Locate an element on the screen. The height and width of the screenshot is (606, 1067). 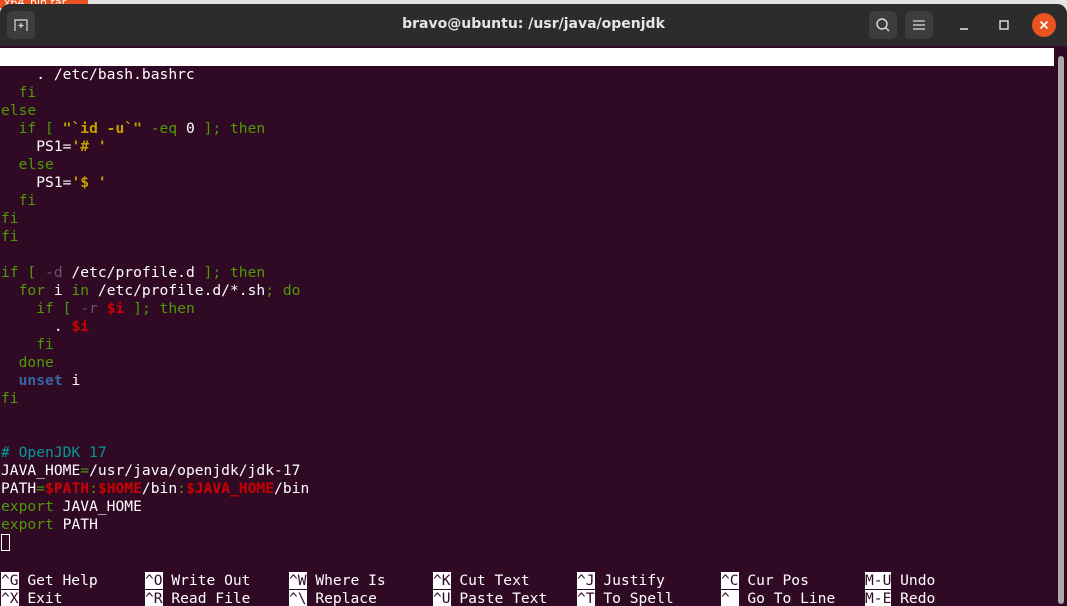
code-line: if [ "`id -u`" -eq 0 ]; then is located at coordinates (155, 129).